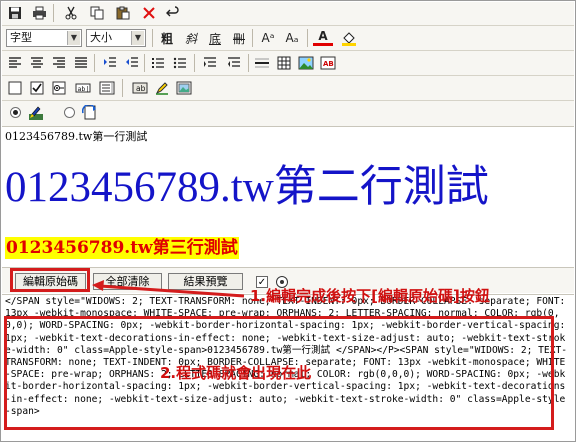 This screenshot has width=576, height=442. Describe the element at coordinates (81, 63) in the screenshot. I see `justify-icon` at that location.